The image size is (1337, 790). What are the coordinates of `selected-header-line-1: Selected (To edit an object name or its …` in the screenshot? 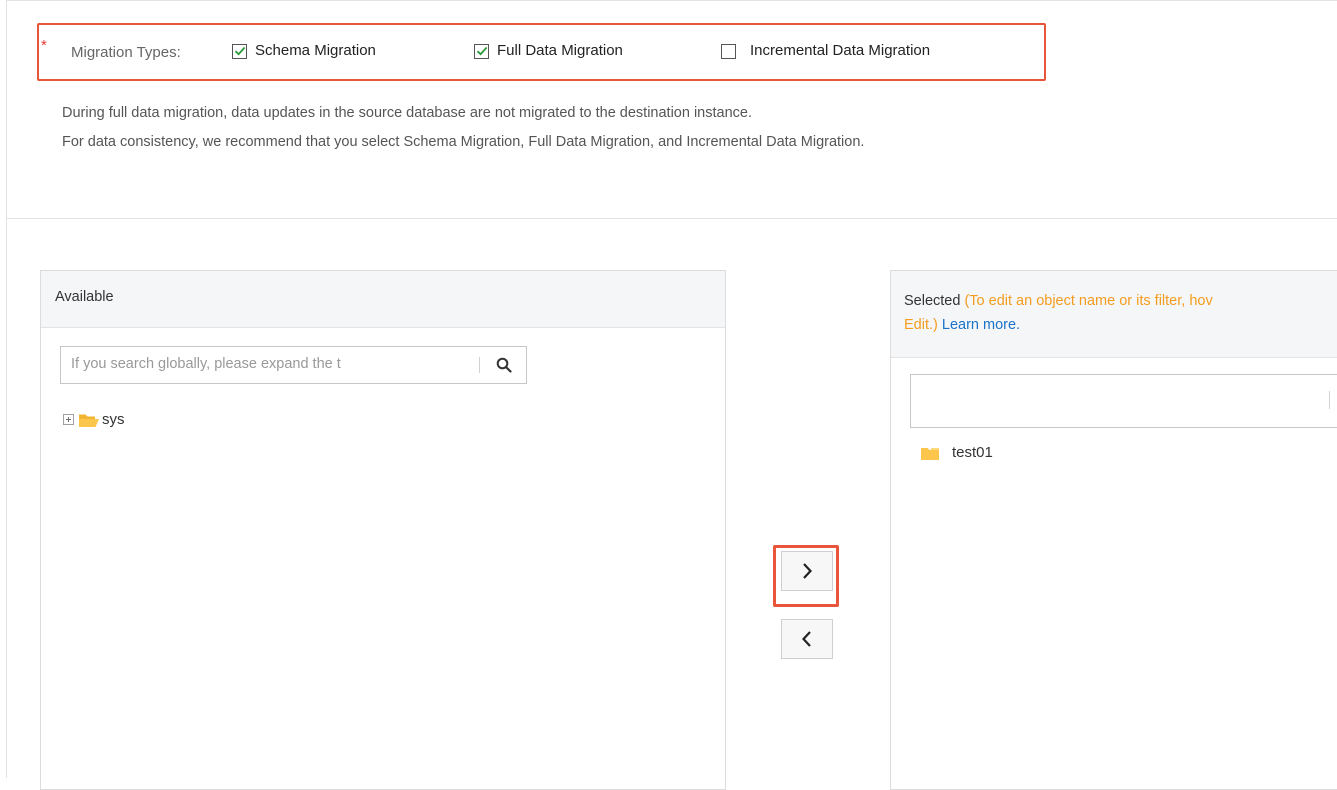 It's located at (1120, 301).